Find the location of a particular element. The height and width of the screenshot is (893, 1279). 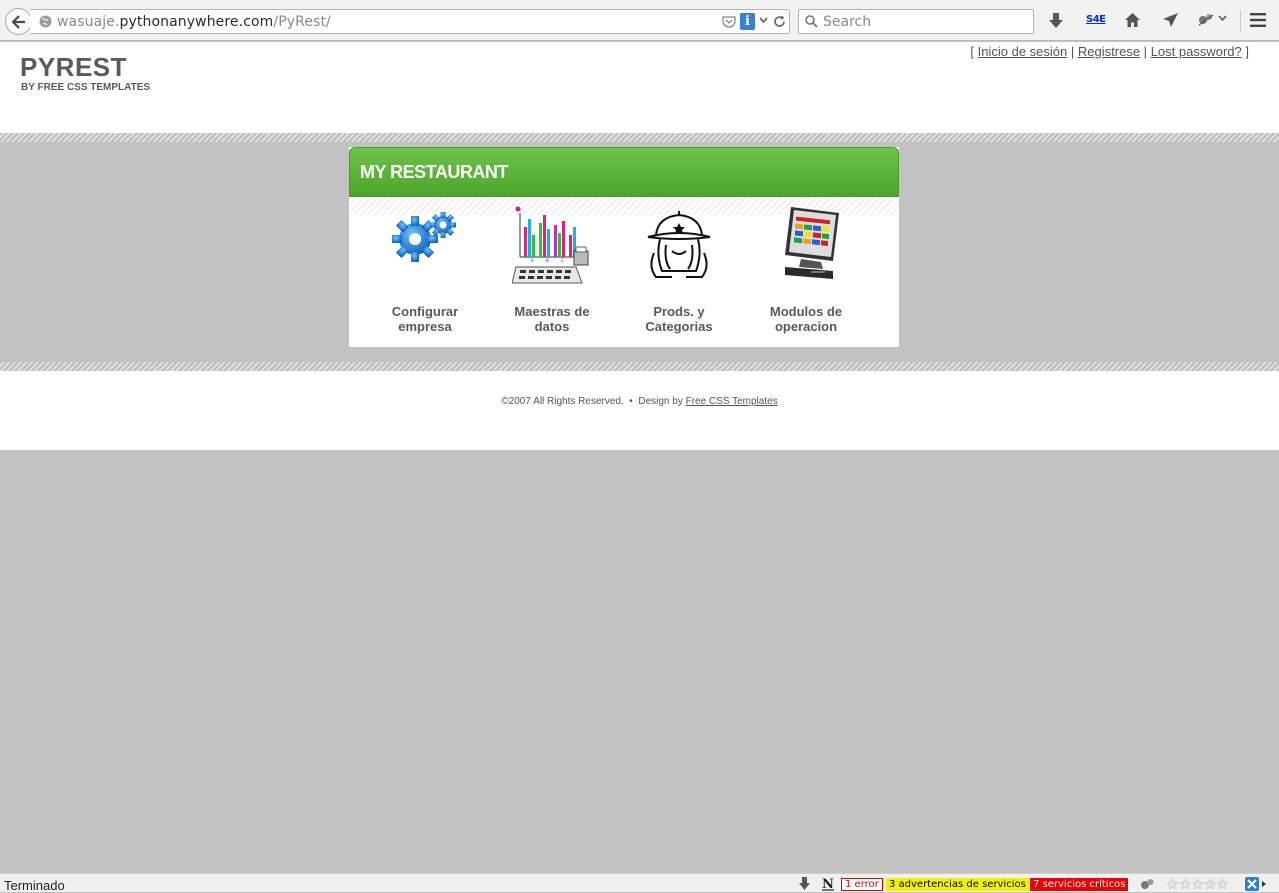

bracket-close: ] is located at coordinates (1247, 51).